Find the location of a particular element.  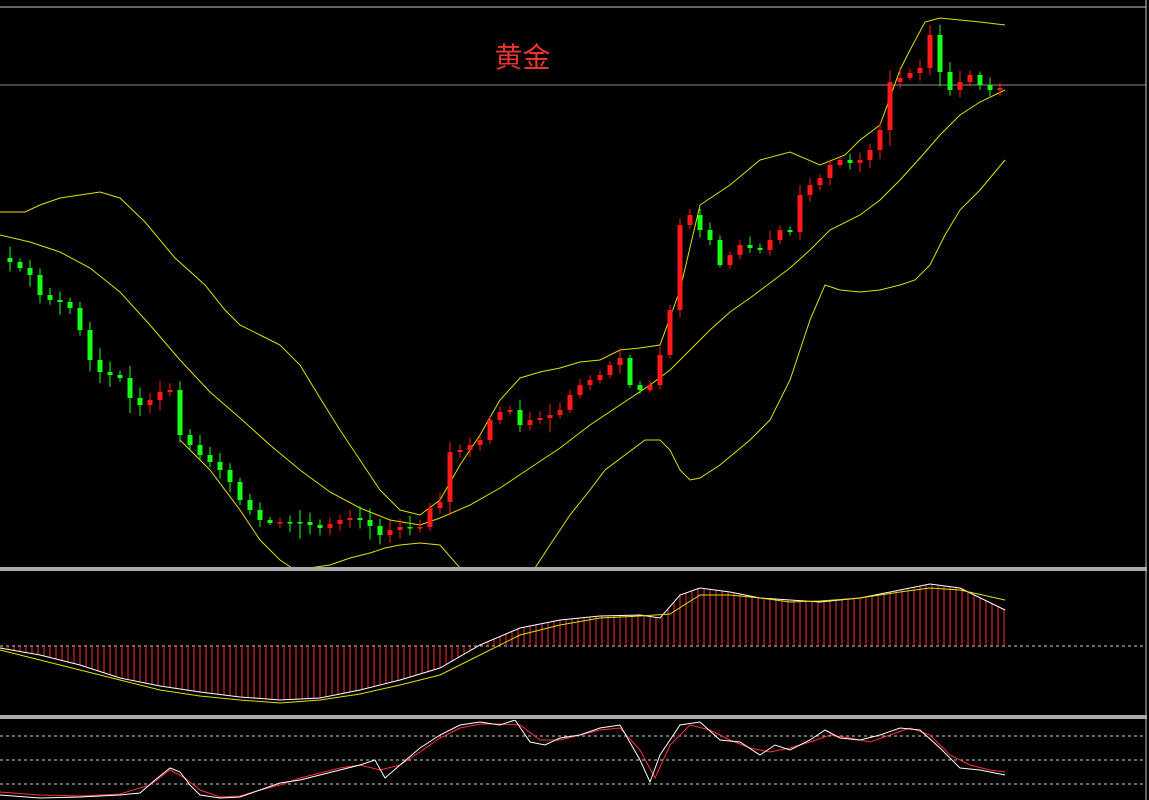

chart-title: 黄金 is located at coordinates (522, 57).